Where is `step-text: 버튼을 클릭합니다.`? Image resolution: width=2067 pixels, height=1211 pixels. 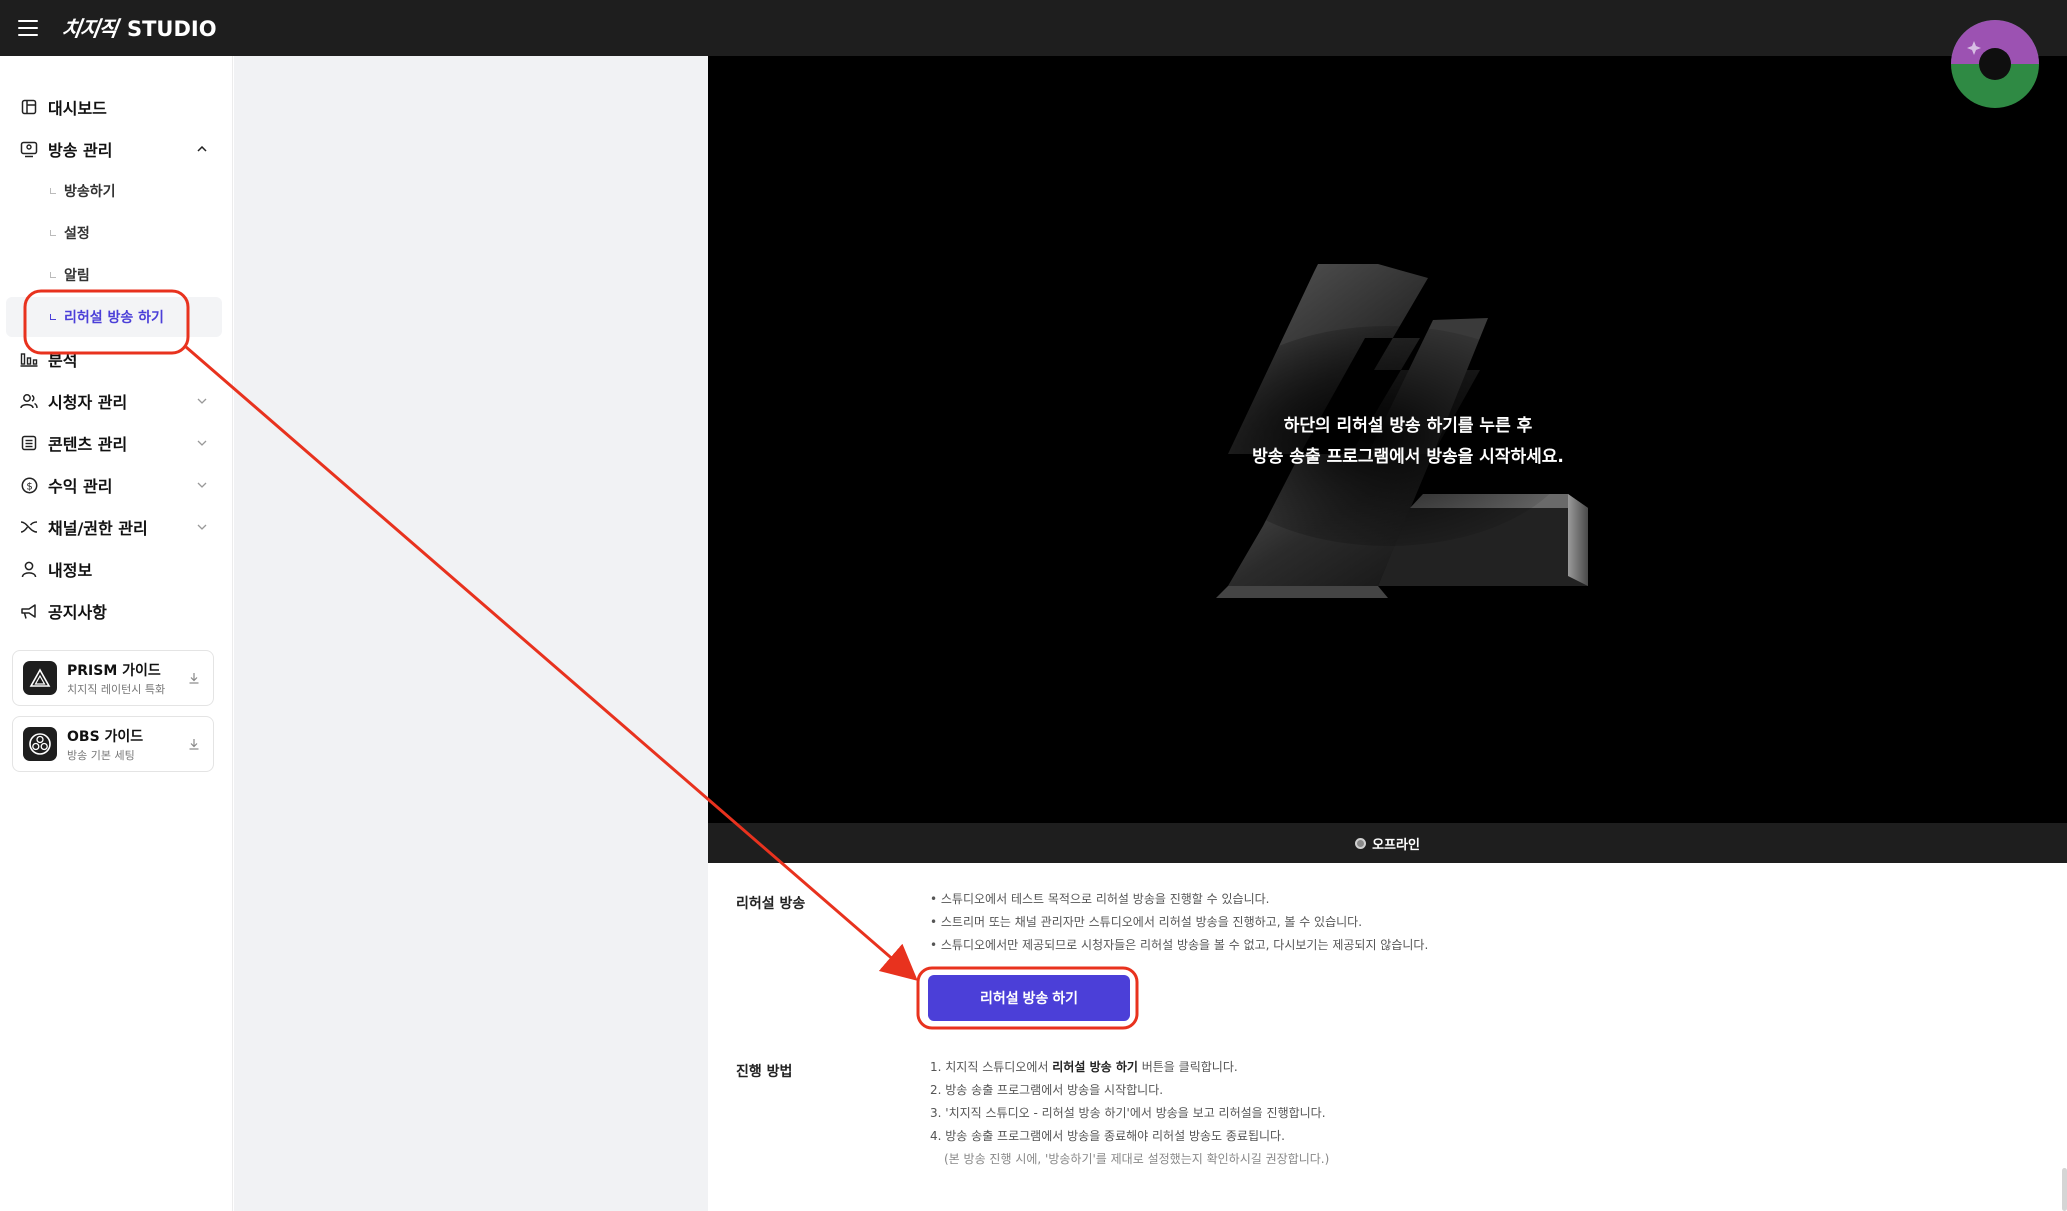
step-text: 버튼을 클릭합니다. is located at coordinates (1187, 1067).